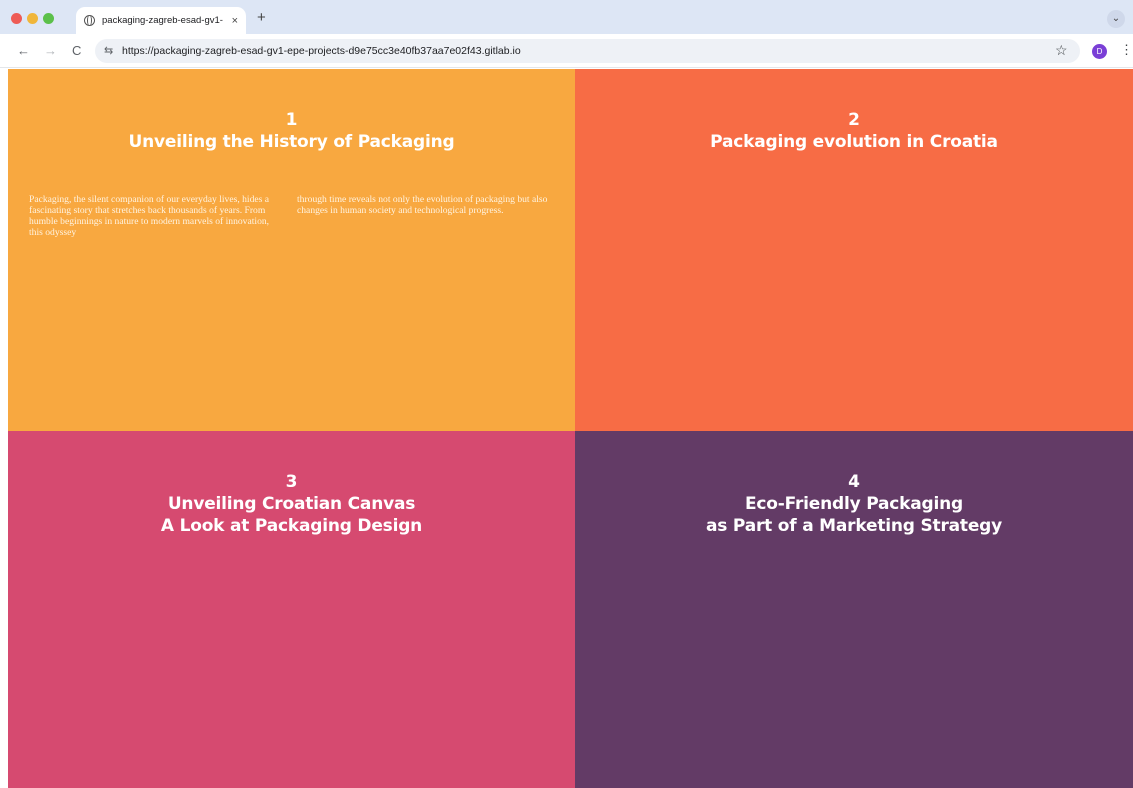 The image size is (1133, 788). Describe the element at coordinates (854, 482) in the screenshot. I see `section-number: 4` at that location.